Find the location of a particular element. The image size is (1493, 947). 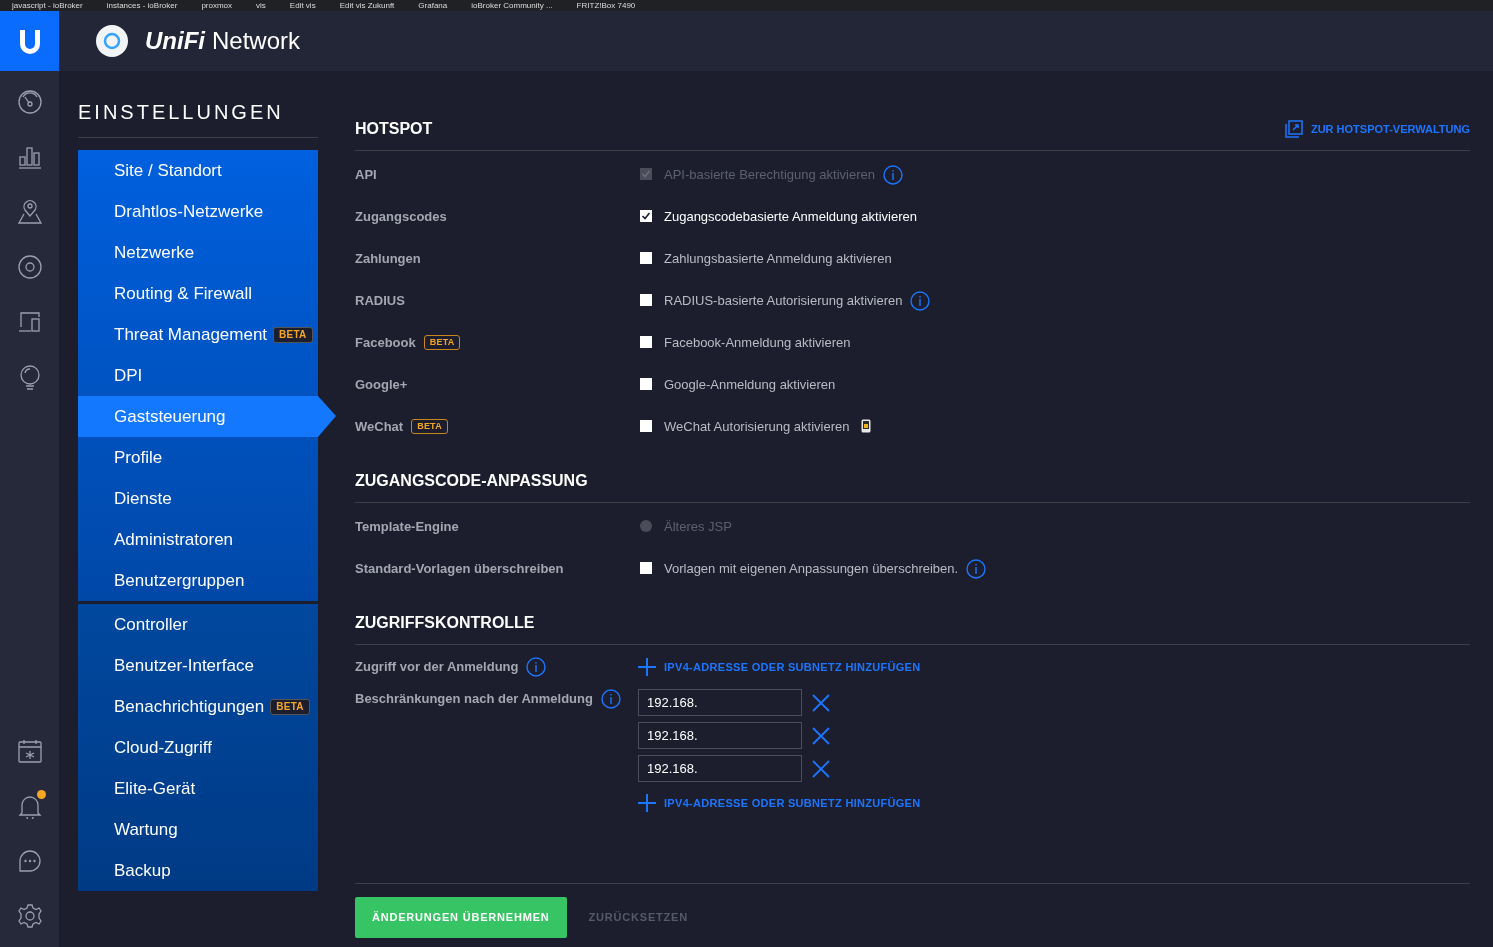

settings-menu-item: Routing & Firewall is located at coordinates (198, 293).